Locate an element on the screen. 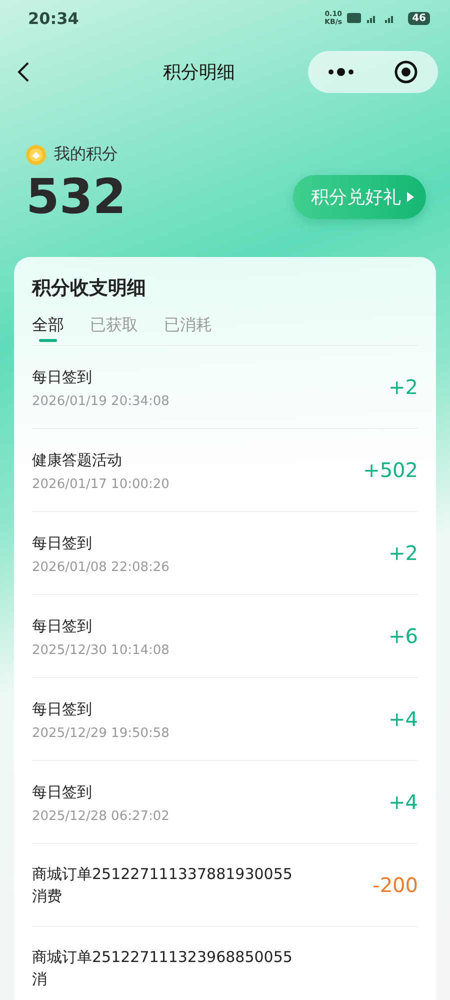 The width and height of the screenshot is (450, 1000). card-title: 积分收支明细 is located at coordinates (89, 288).